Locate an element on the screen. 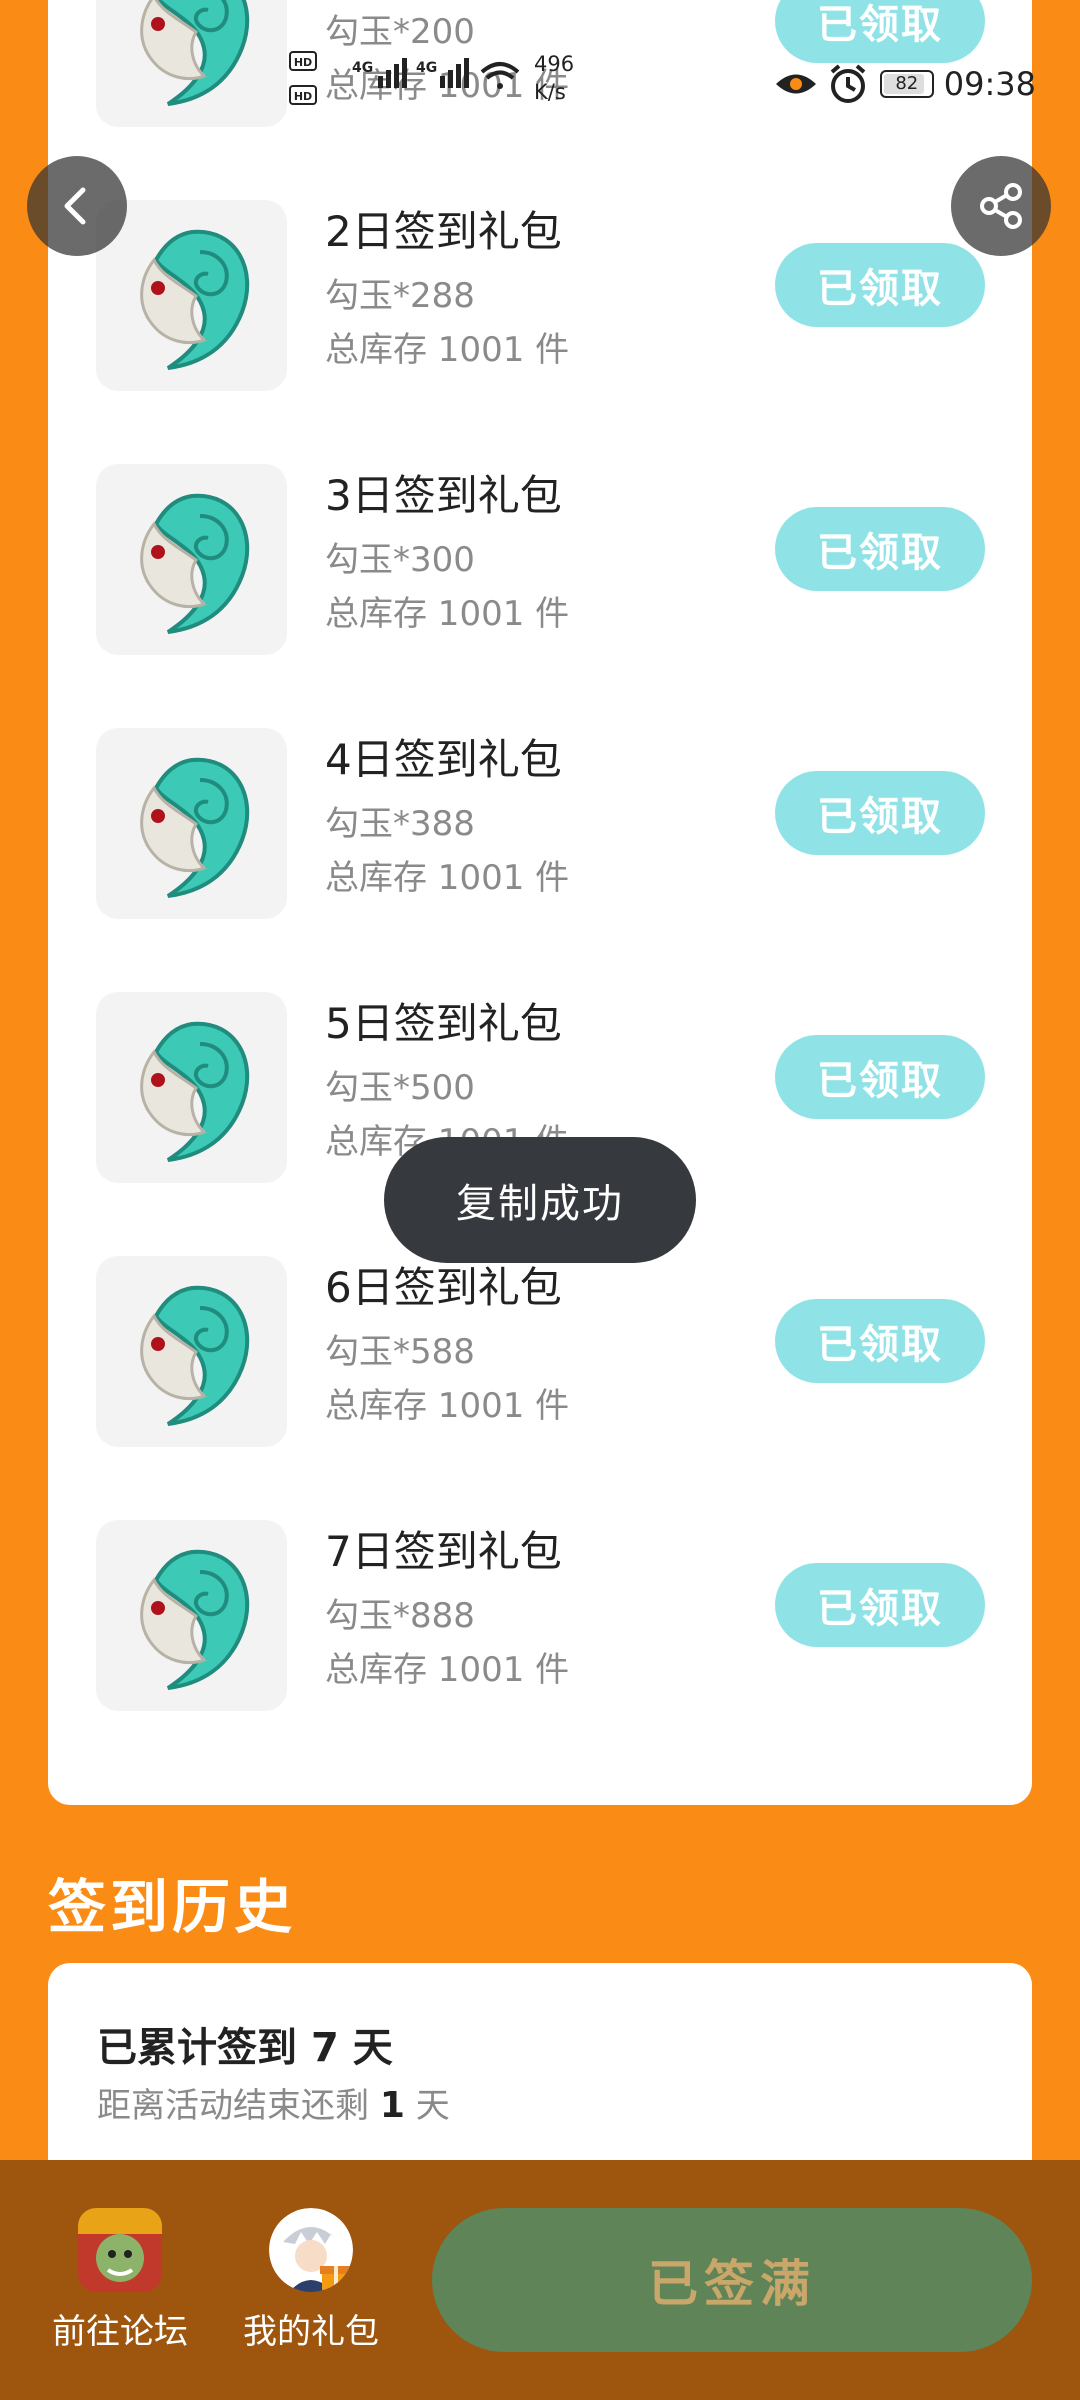  my-gifts-nav-button: 我的礼包 is located at coordinates (311, 2280).